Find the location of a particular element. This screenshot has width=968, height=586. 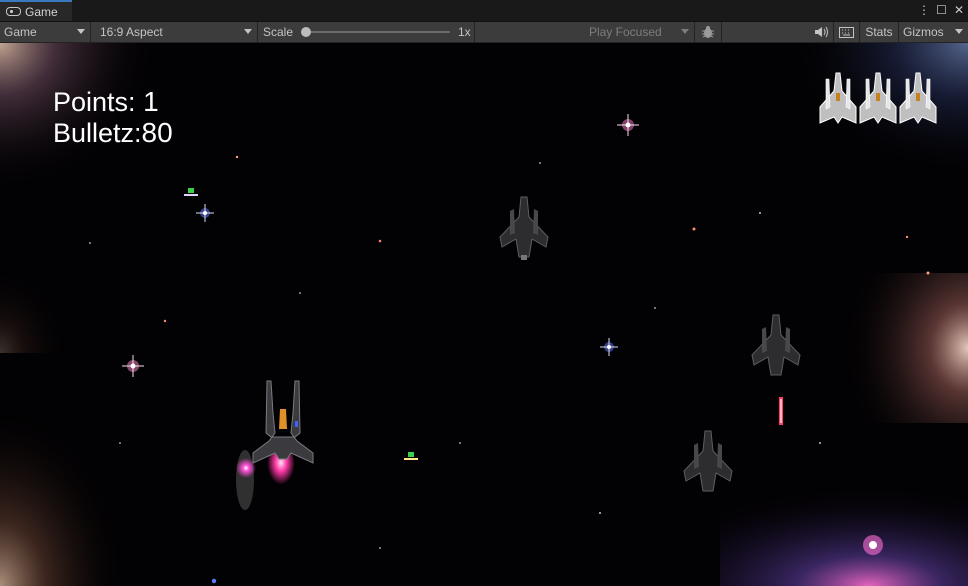

maximize-icon: ☐ is located at coordinates (941, 10).